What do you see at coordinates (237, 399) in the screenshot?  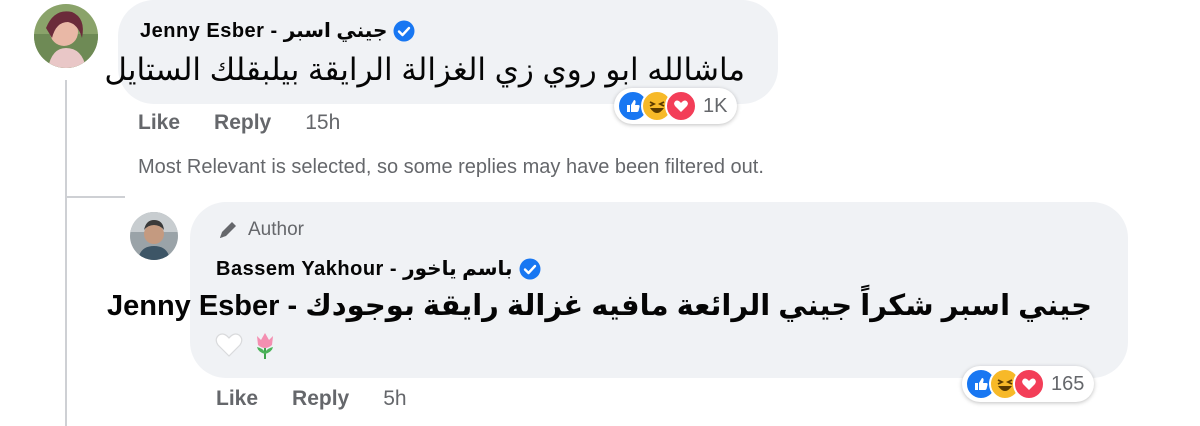 I see `reply-like-button: Like` at bounding box center [237, 399].